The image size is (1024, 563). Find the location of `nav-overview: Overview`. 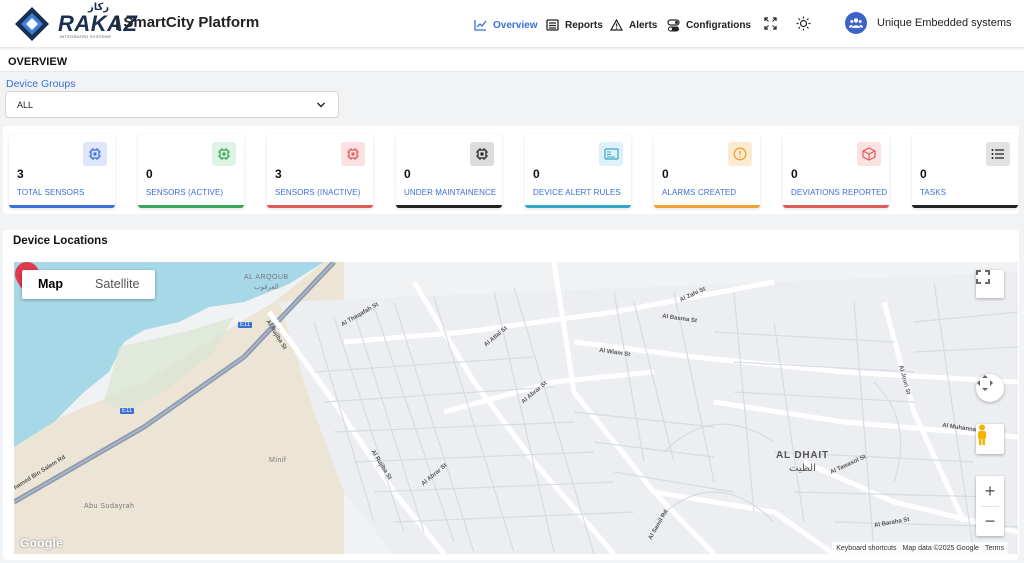

nav-overview: Overview is located at coordinates (505, 25).